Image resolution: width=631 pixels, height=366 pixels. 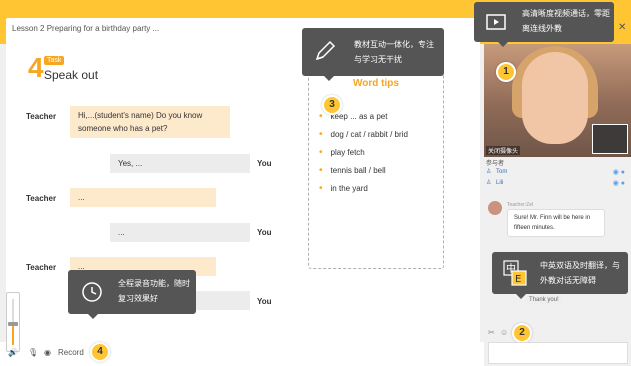 What do you see at coordinates (54, 60) in the screenshot?
I see `task-tag: Task` at bounding box center [54, 60].